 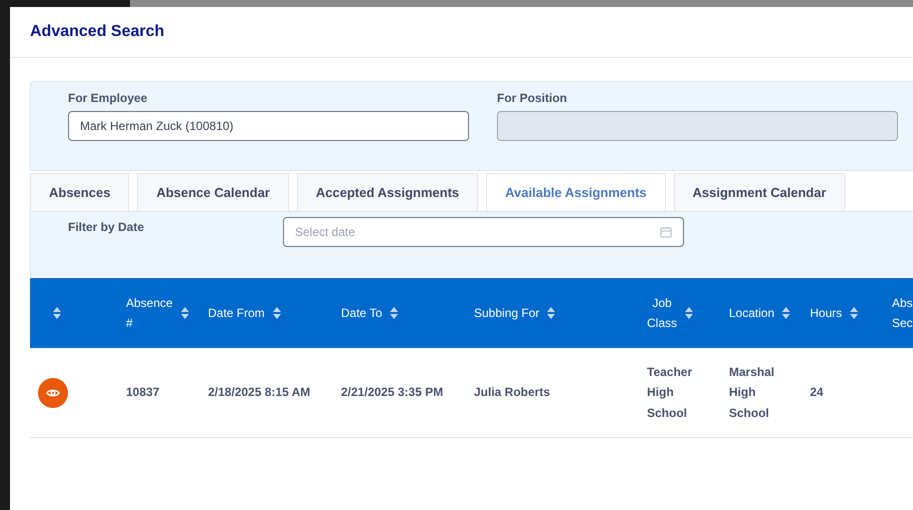 I want to click on table-cell-text: 2/21/2025 3:35 PM, so click(x=392, y=393).